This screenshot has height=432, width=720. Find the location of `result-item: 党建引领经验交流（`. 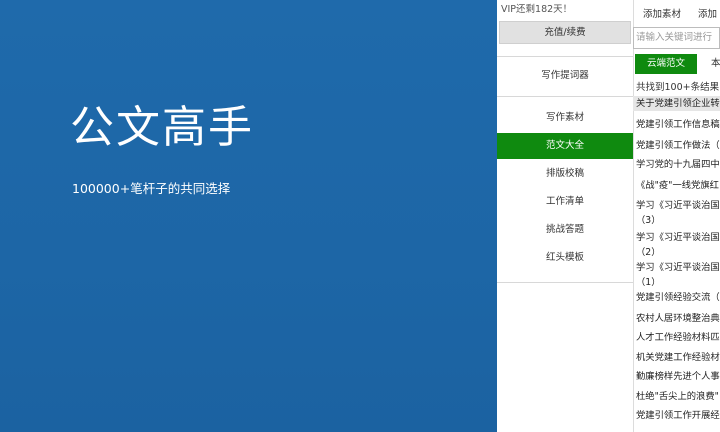

result-item: 党建引领经验交流（ is located at coordinates (676, 297).